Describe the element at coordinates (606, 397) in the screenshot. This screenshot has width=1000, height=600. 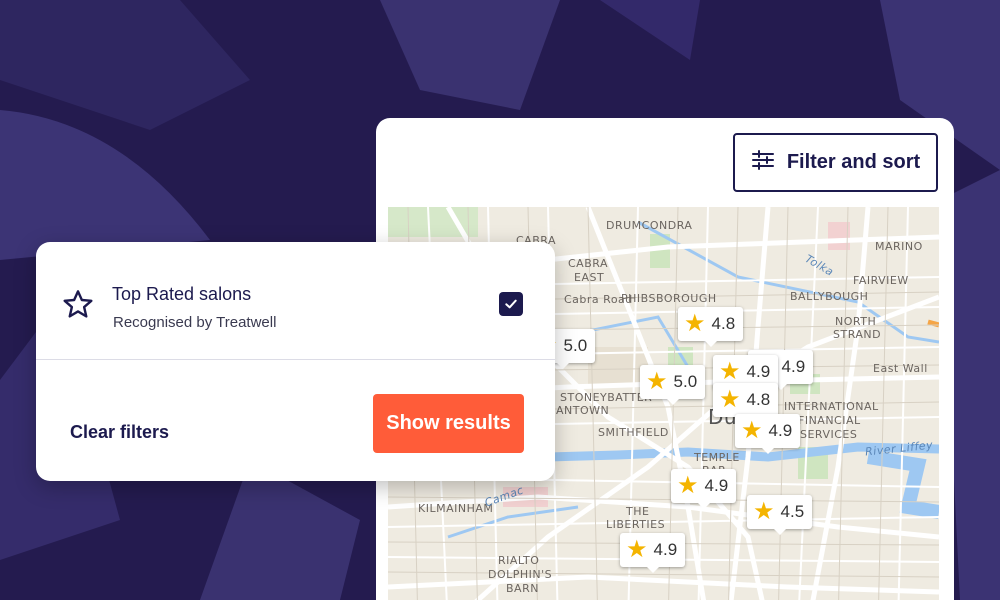
I see `map-label-stoneybatter: STONEYBATTER` at that location.